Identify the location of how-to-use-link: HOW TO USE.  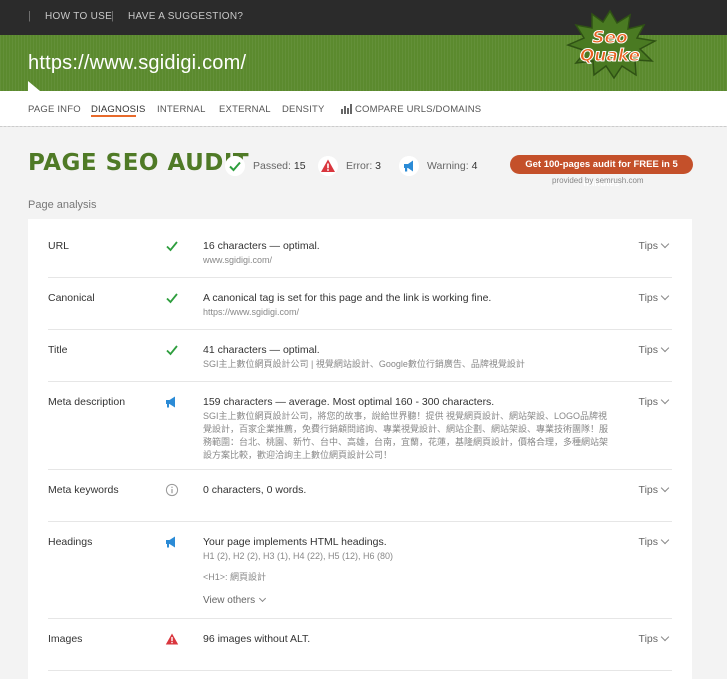
(78, 16).